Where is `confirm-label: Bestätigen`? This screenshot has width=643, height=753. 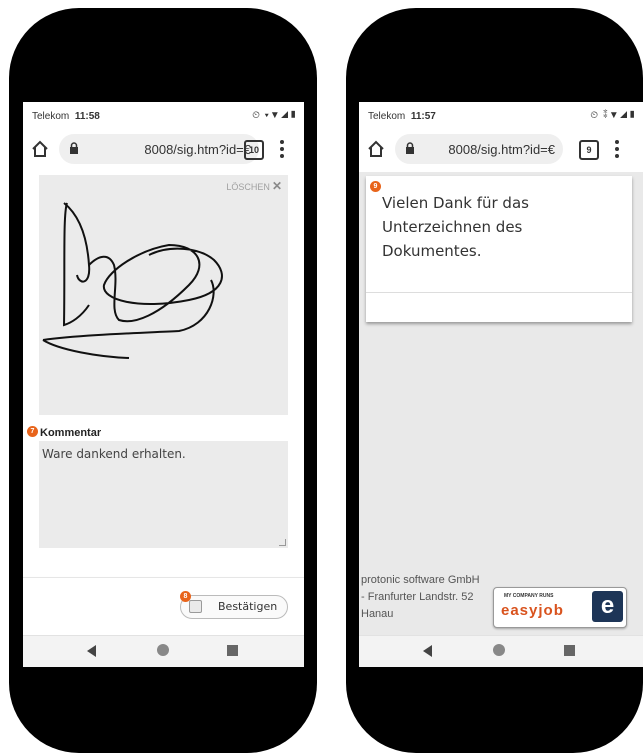
confirm-label: Bestätigen is located at coordinates (248, 606).